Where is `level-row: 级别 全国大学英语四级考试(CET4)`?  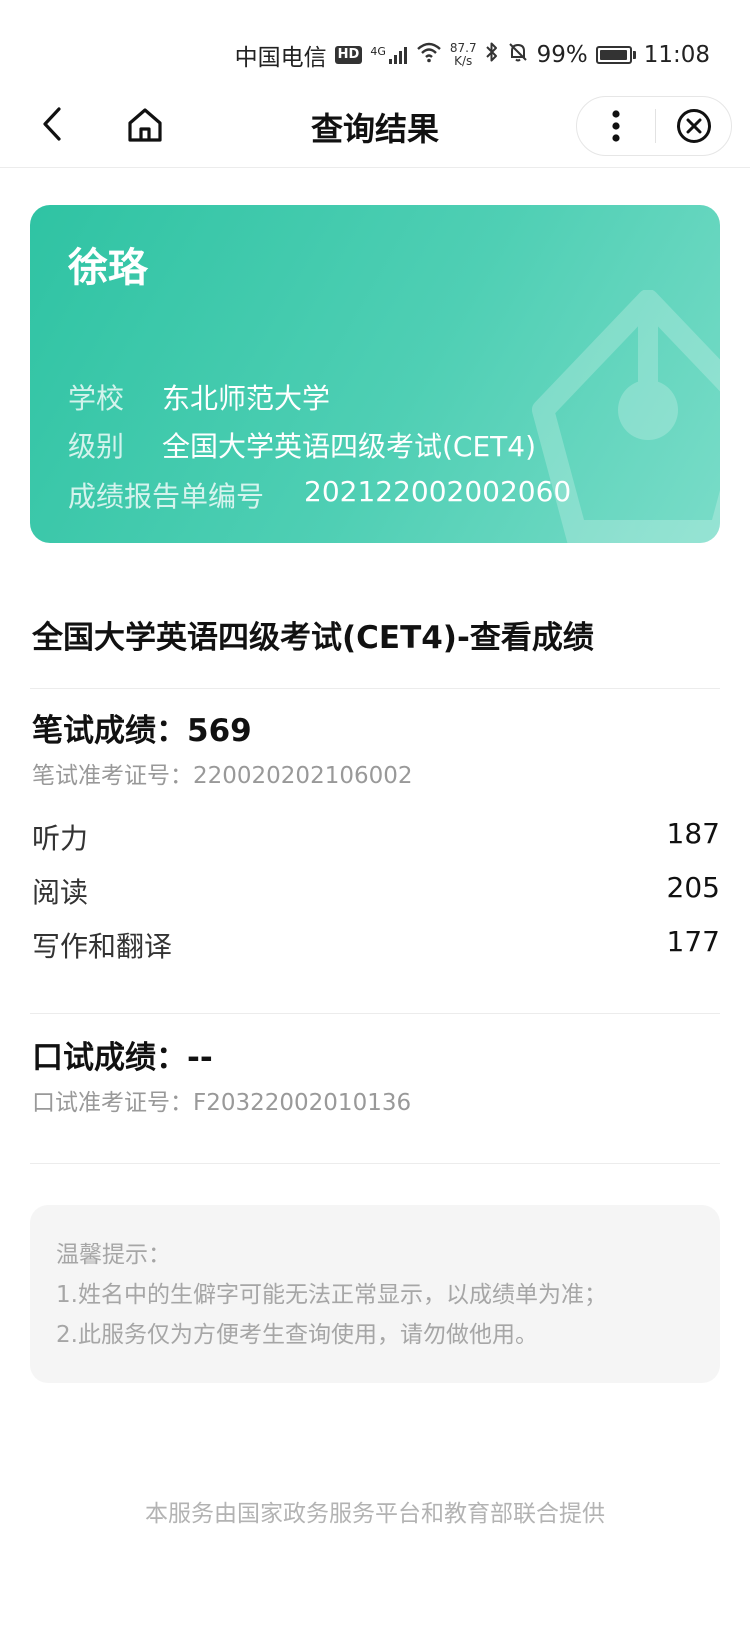
level-row: 级别 全国大学英语四级考试(CET4) is located at coordinates (302, 445).